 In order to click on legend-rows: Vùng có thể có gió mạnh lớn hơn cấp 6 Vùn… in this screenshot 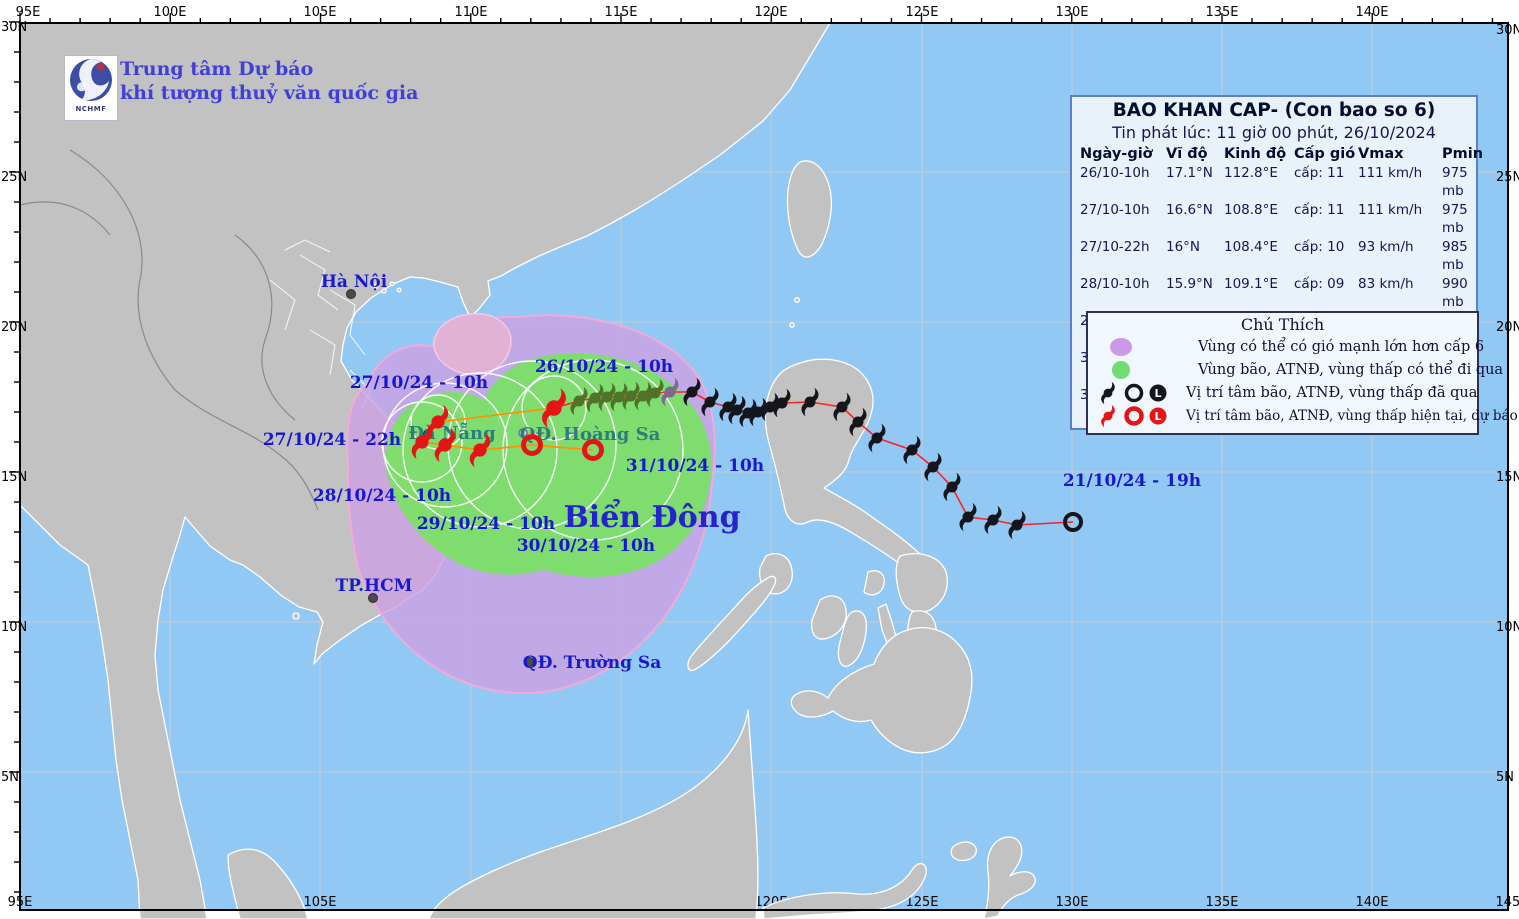, I will do `click(1306, 381)`.